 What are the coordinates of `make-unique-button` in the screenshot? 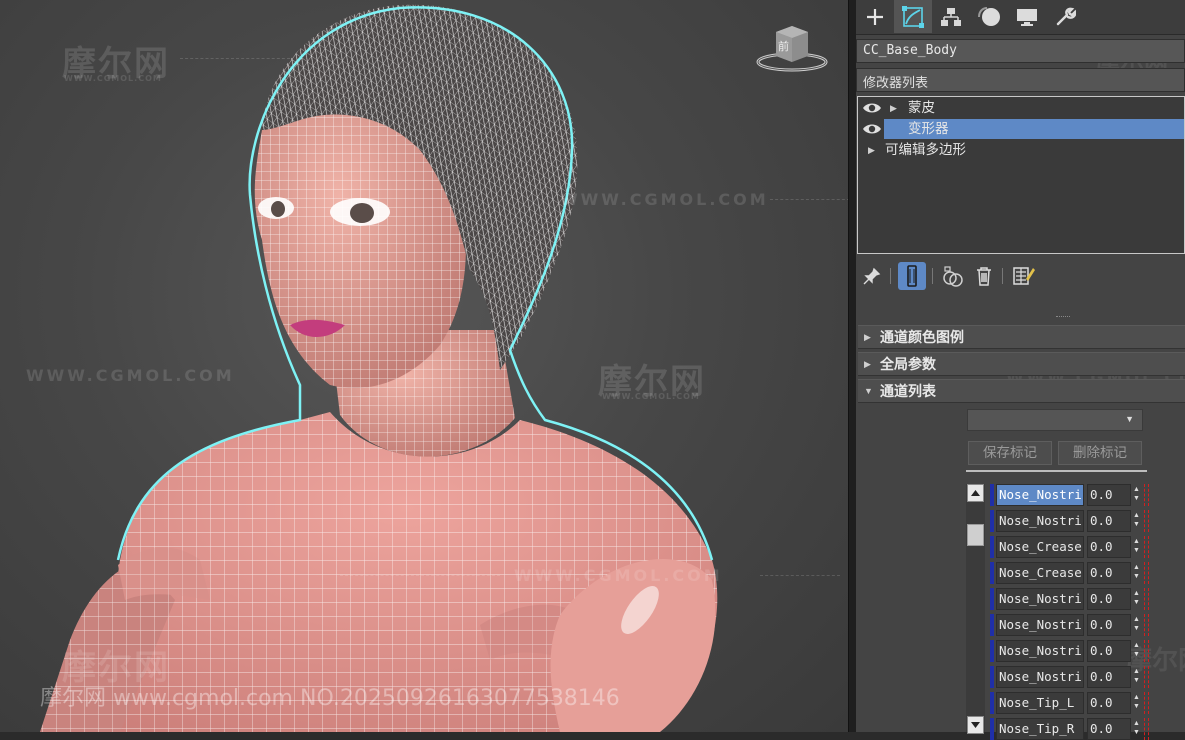 It's located at (954, 276).